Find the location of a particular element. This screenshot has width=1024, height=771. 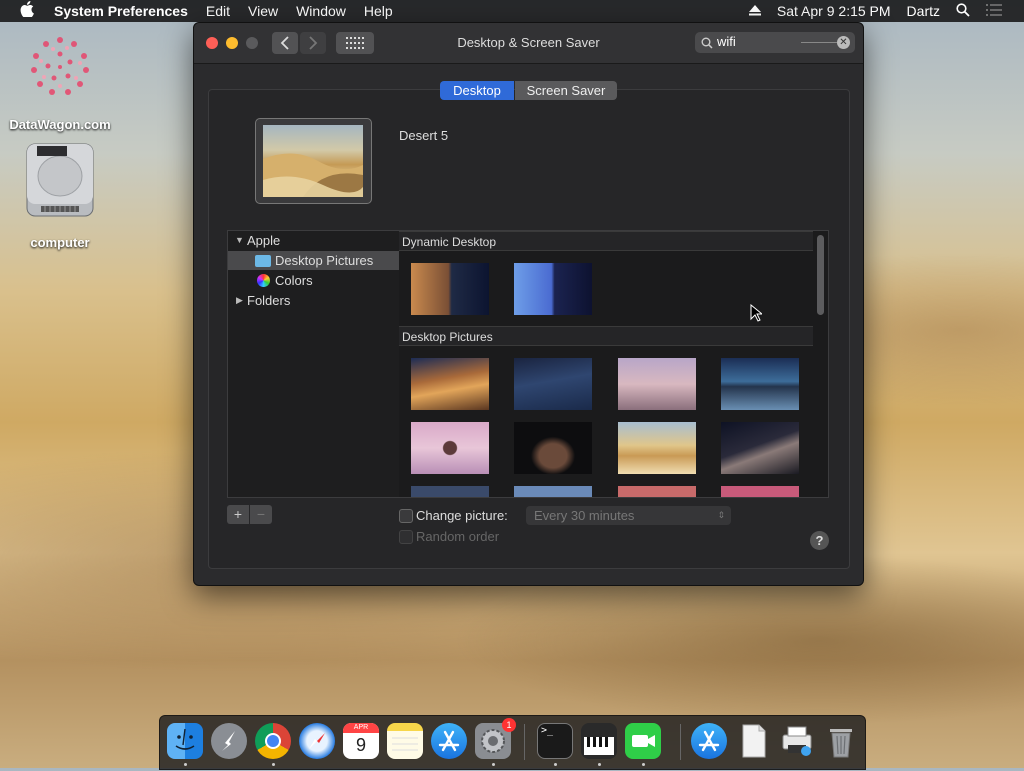

tab-desktop: Desktop is located at coordinates (477, 90).